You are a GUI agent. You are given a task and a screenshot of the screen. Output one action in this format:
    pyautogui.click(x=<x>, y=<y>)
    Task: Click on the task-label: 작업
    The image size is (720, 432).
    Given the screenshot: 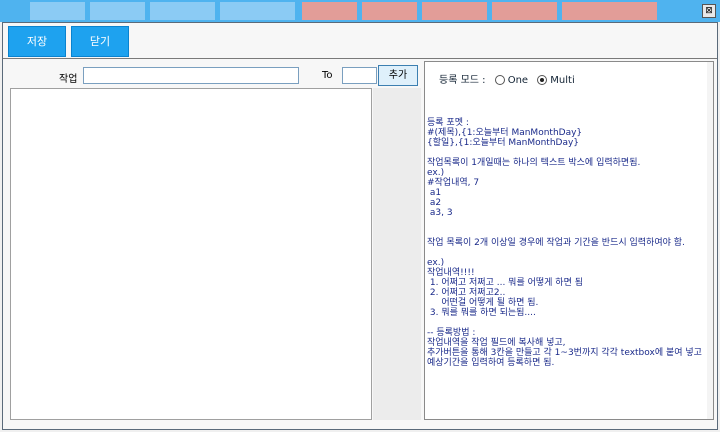 What is the action you would take?
    pyautogui.click(x=68, y=79)
    